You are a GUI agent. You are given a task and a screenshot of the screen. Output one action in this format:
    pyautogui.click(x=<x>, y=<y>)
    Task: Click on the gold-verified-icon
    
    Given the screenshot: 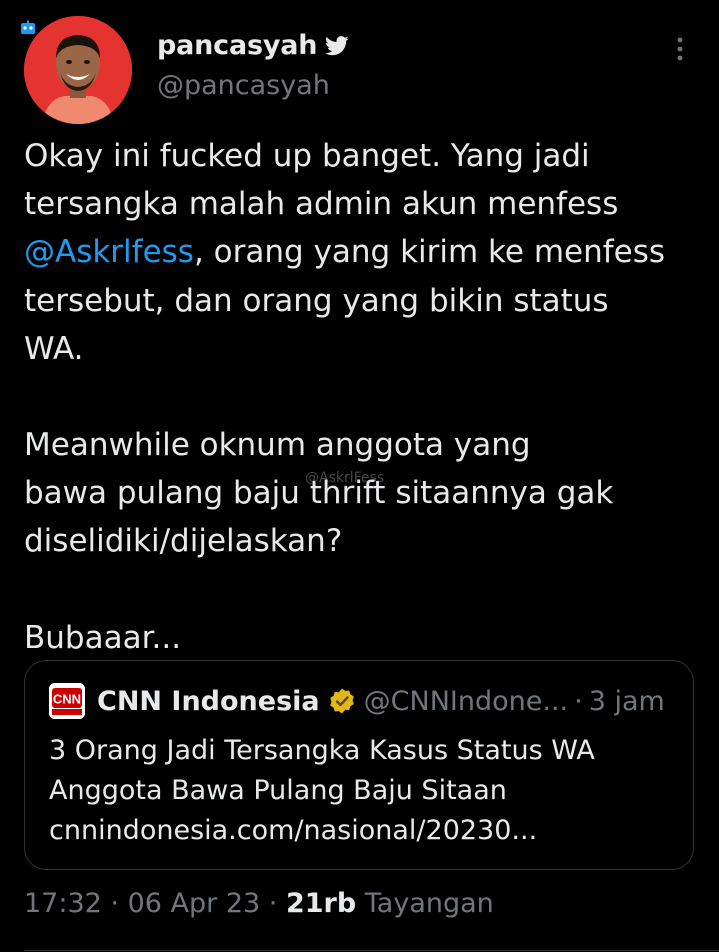 What is the action you would take?
    pyautogui.click(x=341, y=701)
    